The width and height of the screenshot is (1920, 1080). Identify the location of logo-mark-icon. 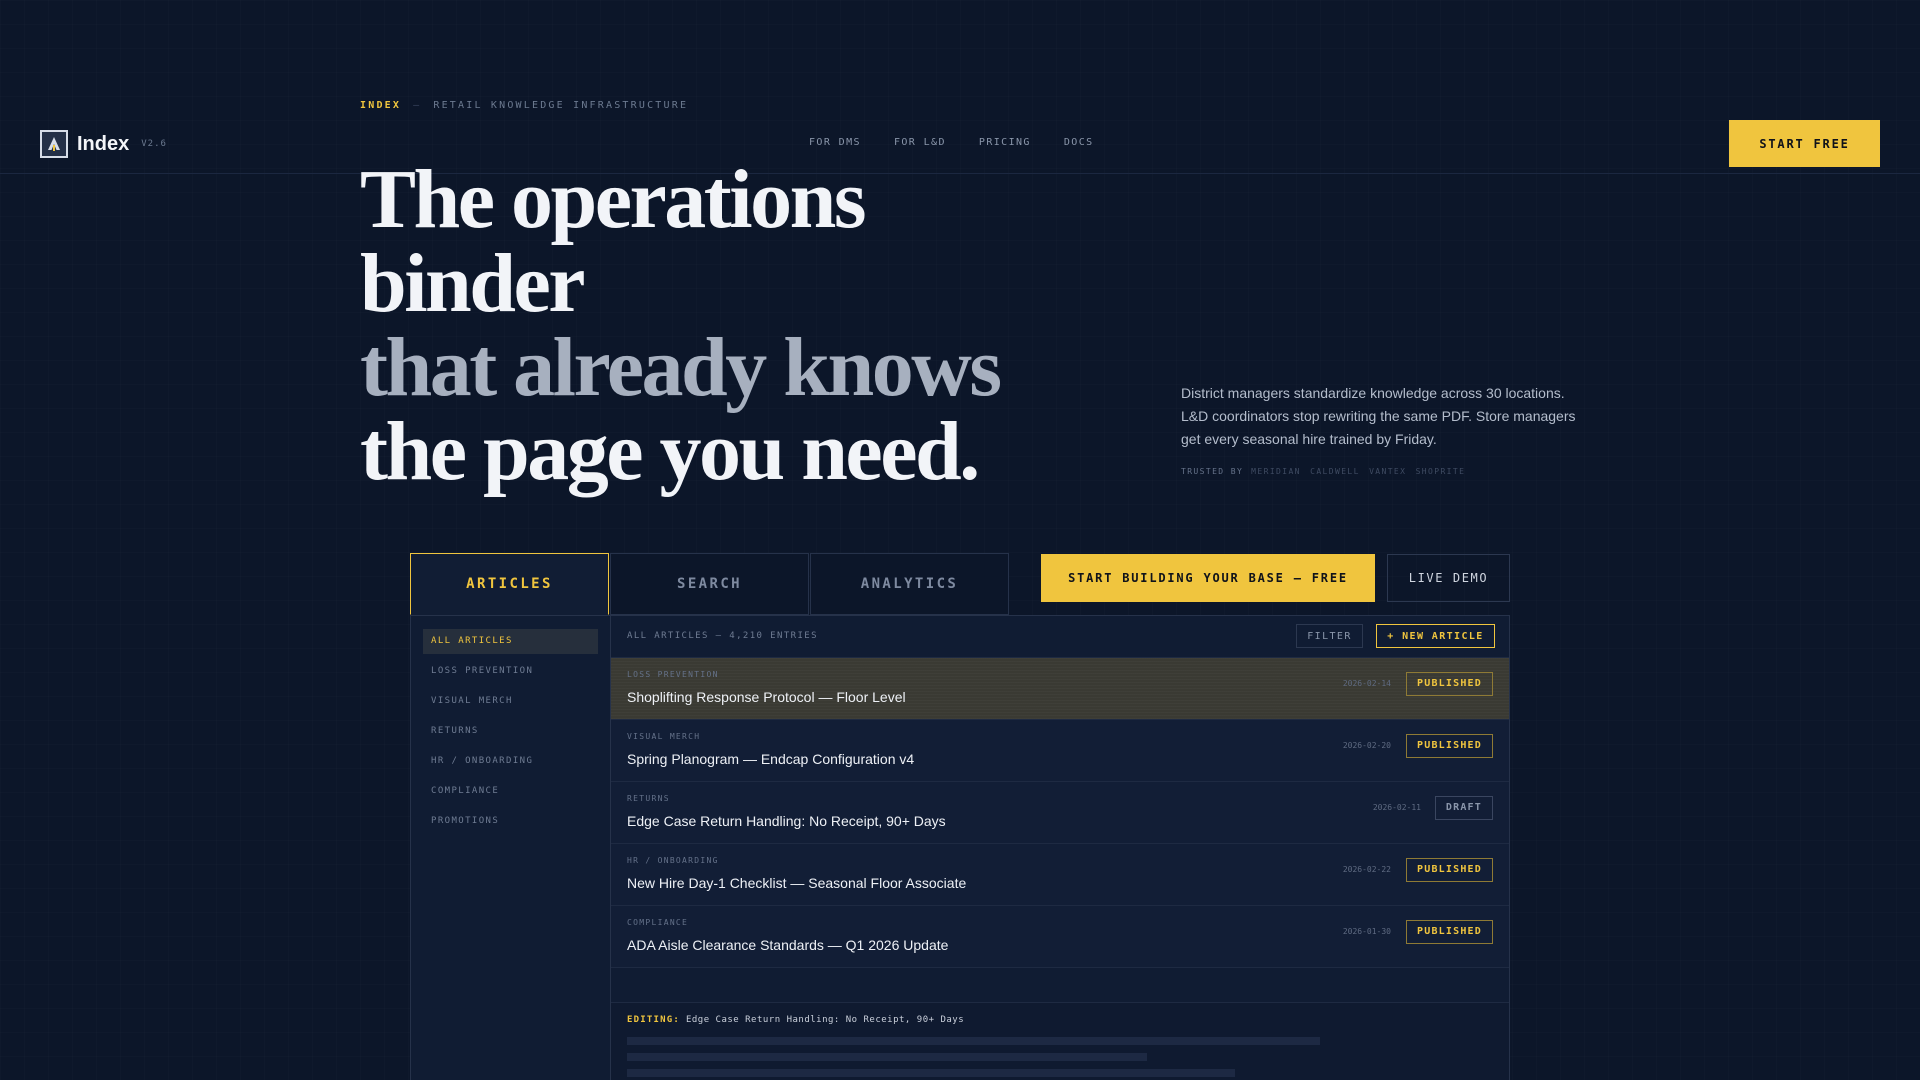
(54, 144).